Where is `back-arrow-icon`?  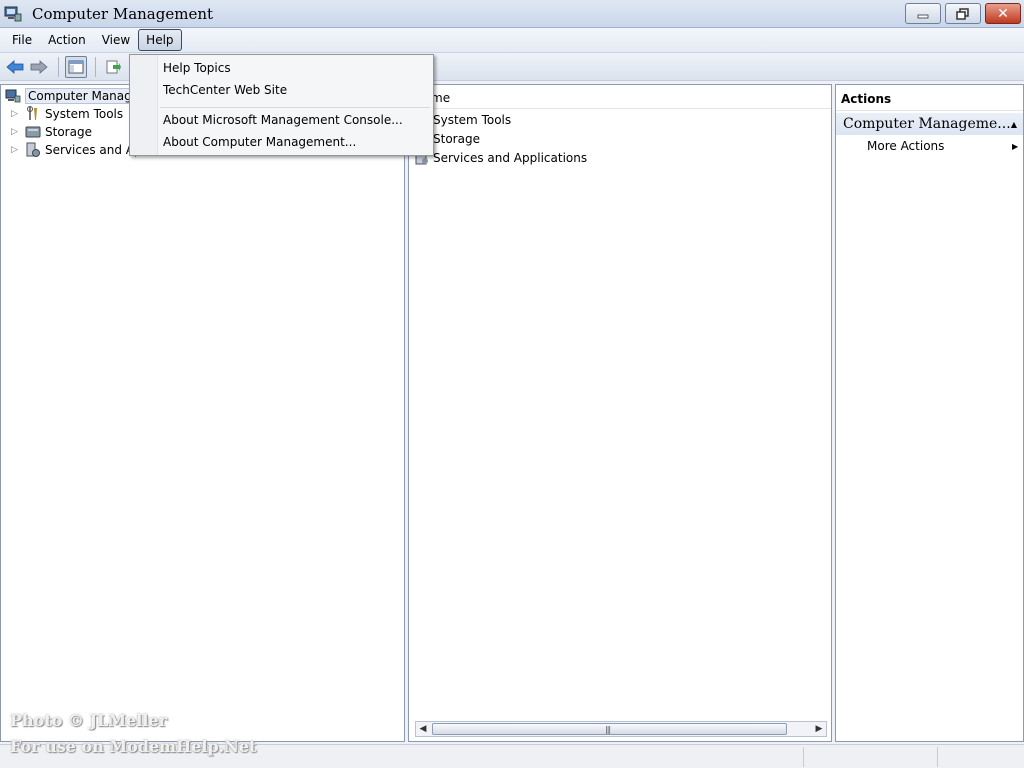 back-arrow-icon is located at coordinates (15, 66).